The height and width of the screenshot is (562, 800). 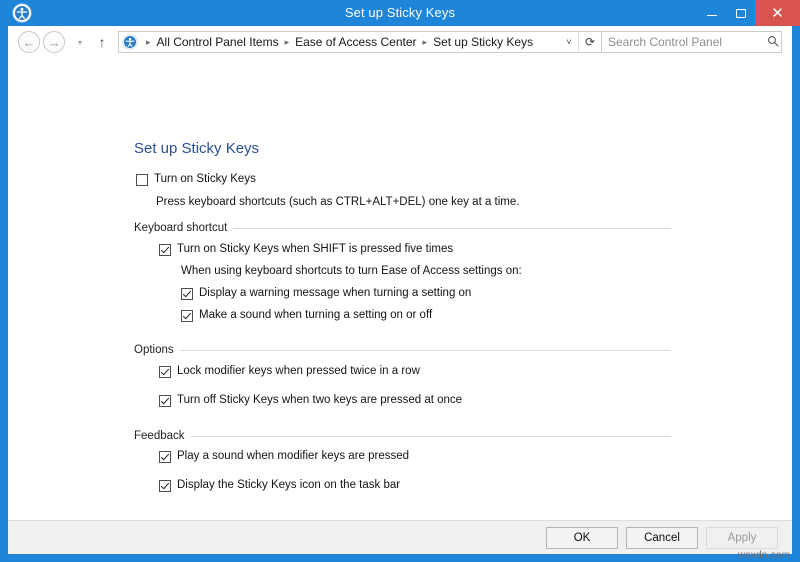 I want to click on section-header-feedback: Feedback, so click(x=402, y=436).